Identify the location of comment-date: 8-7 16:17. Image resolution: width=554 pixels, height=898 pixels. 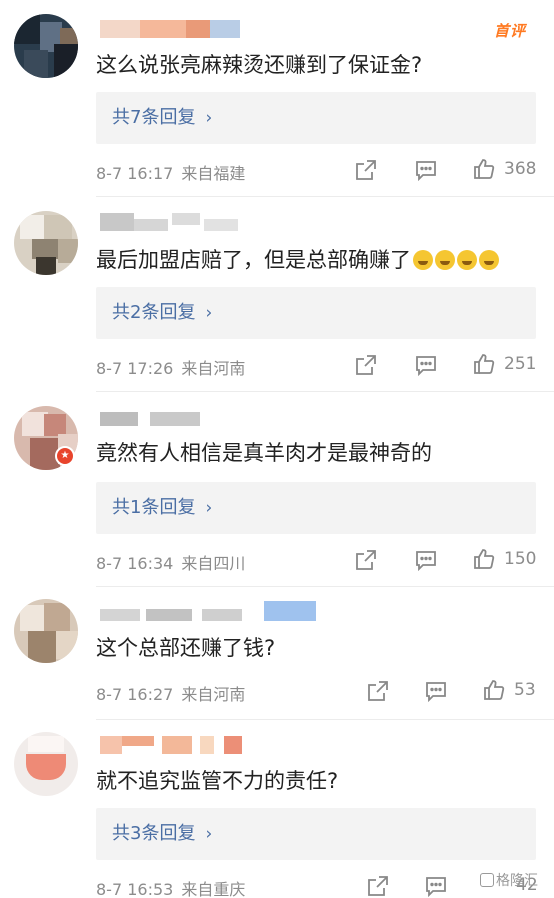
(135, 173).